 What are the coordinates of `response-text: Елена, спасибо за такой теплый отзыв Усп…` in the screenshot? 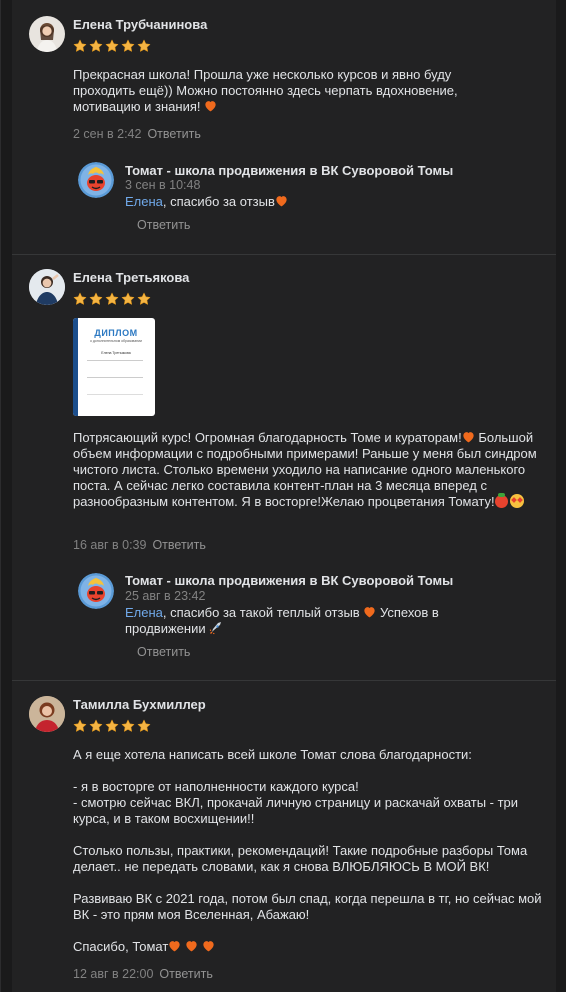 It's located at (282, 620).